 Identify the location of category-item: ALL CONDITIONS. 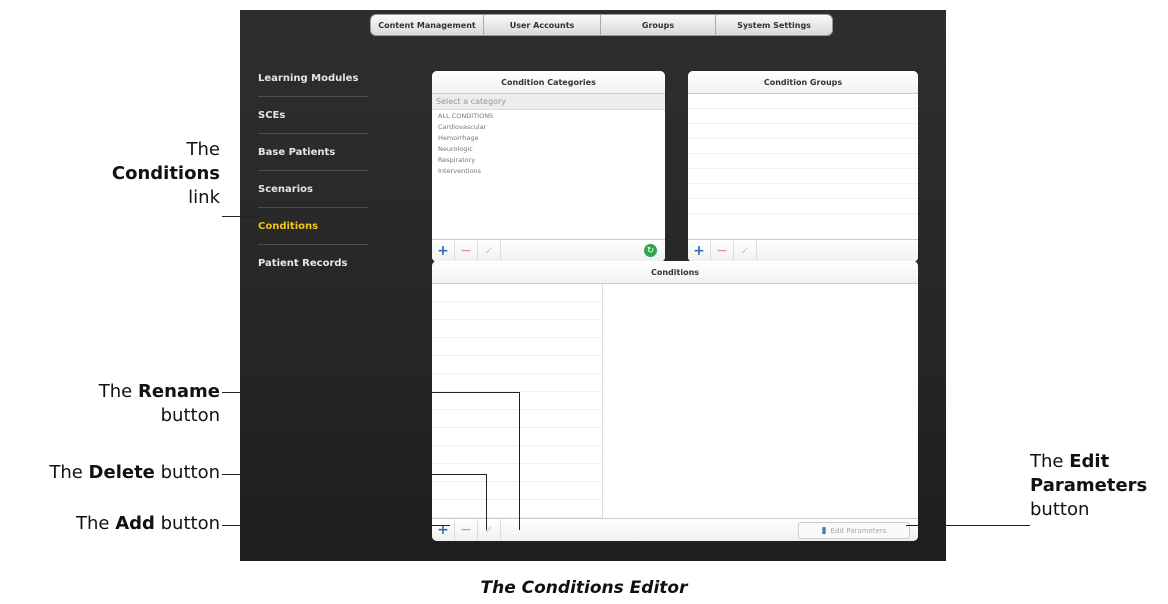
(548, 115).